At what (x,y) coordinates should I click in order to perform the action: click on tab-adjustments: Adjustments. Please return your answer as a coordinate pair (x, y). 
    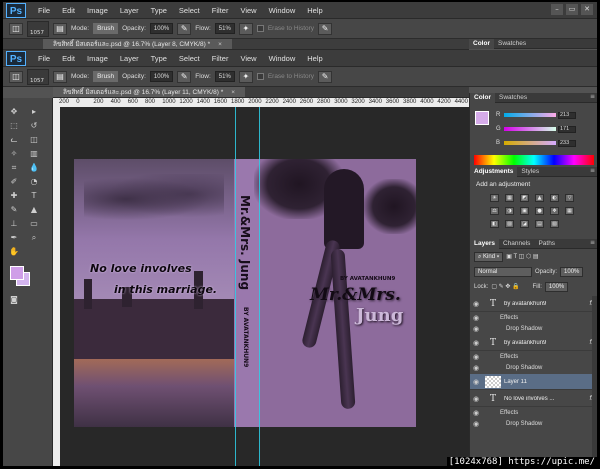
    Looking at the image, I should click on (494, 171).